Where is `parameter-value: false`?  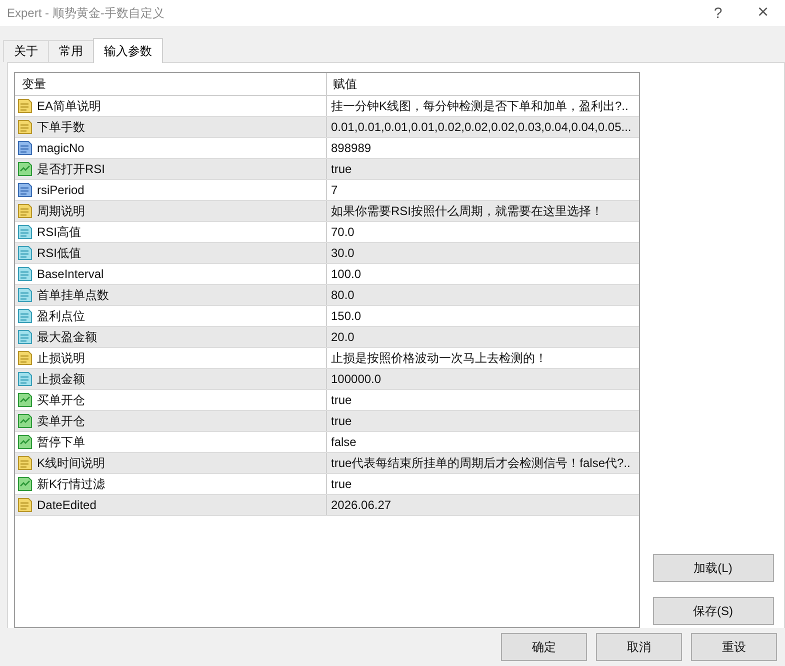 parameter-value: false is located at coordinates (343, 442).